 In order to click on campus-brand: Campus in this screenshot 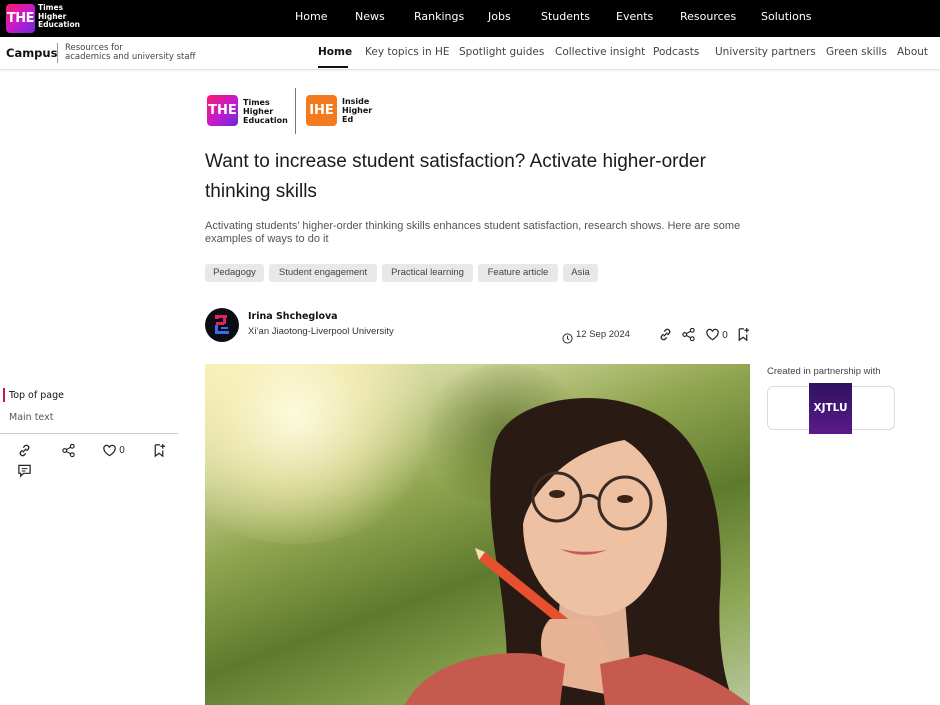, I will do `click(31, 53)`.